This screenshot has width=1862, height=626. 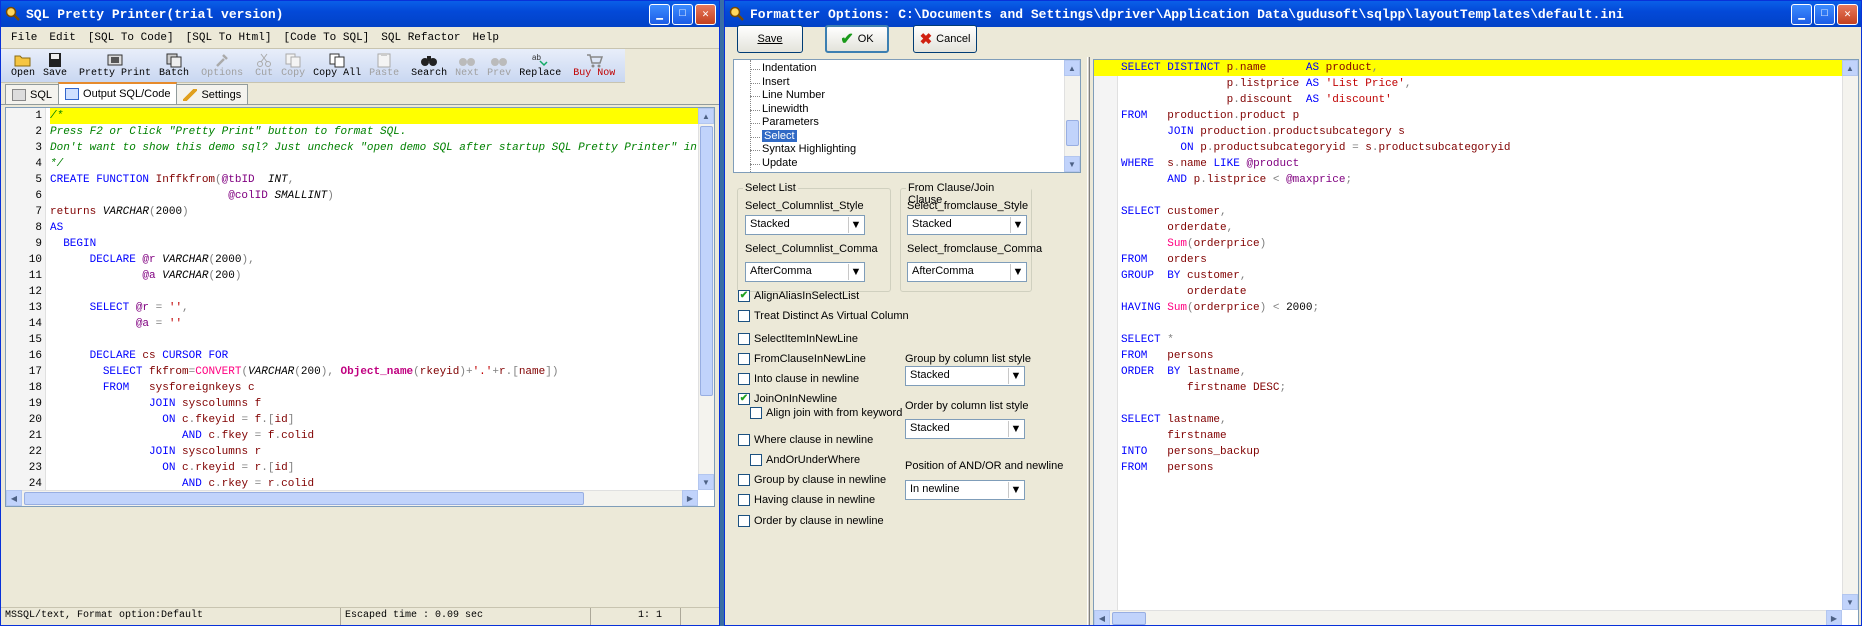 I want to click on copy-button: Copy, so click(x=293, y=65).